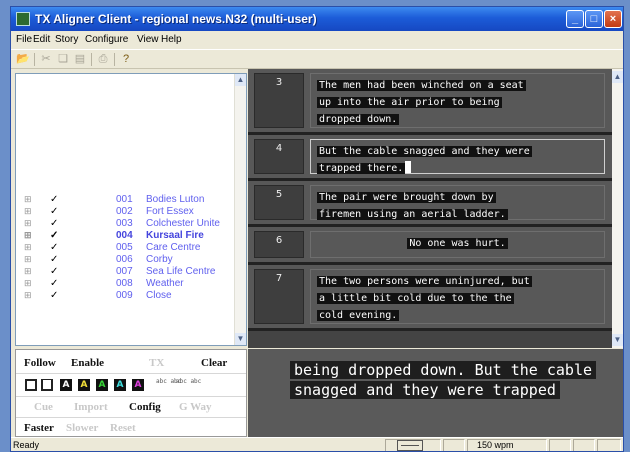 This screenshot has height=452, width=630. Describe the element at coordinates (106, 39) in the screenshot. I see `menu-configure: Configure` at that location.